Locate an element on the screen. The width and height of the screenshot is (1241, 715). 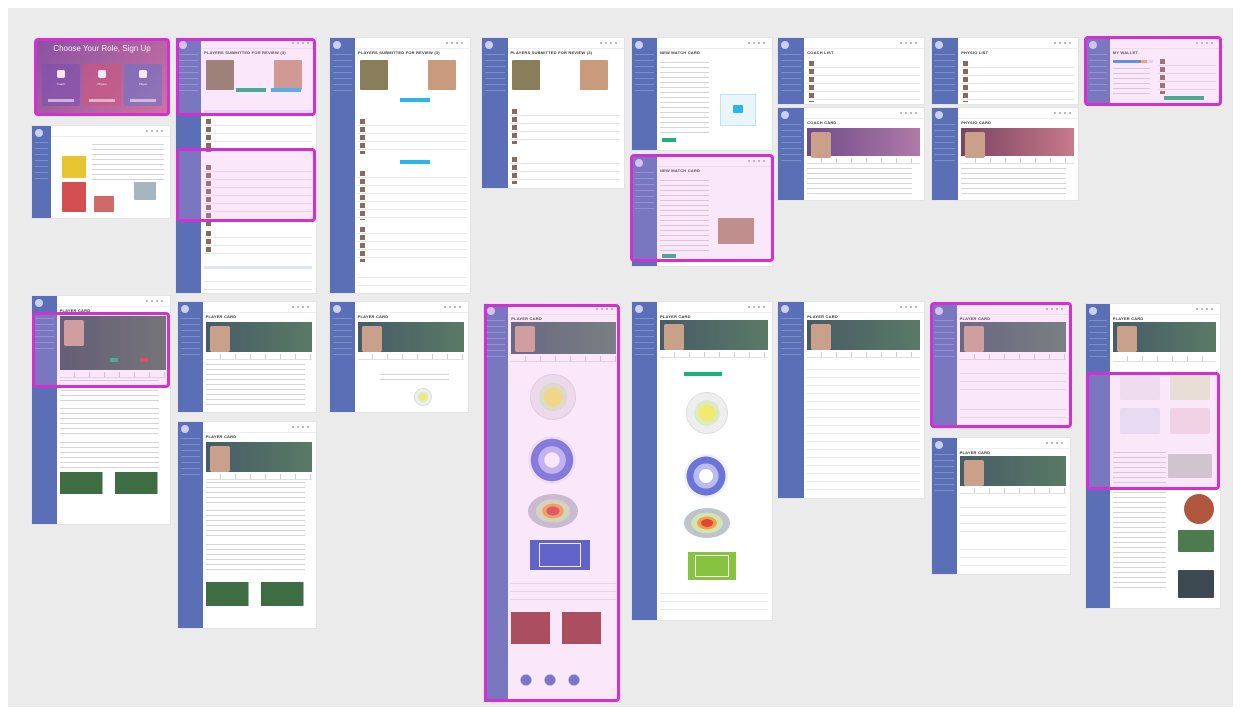
highlight-box-signup is located at coordinates (102, 77).